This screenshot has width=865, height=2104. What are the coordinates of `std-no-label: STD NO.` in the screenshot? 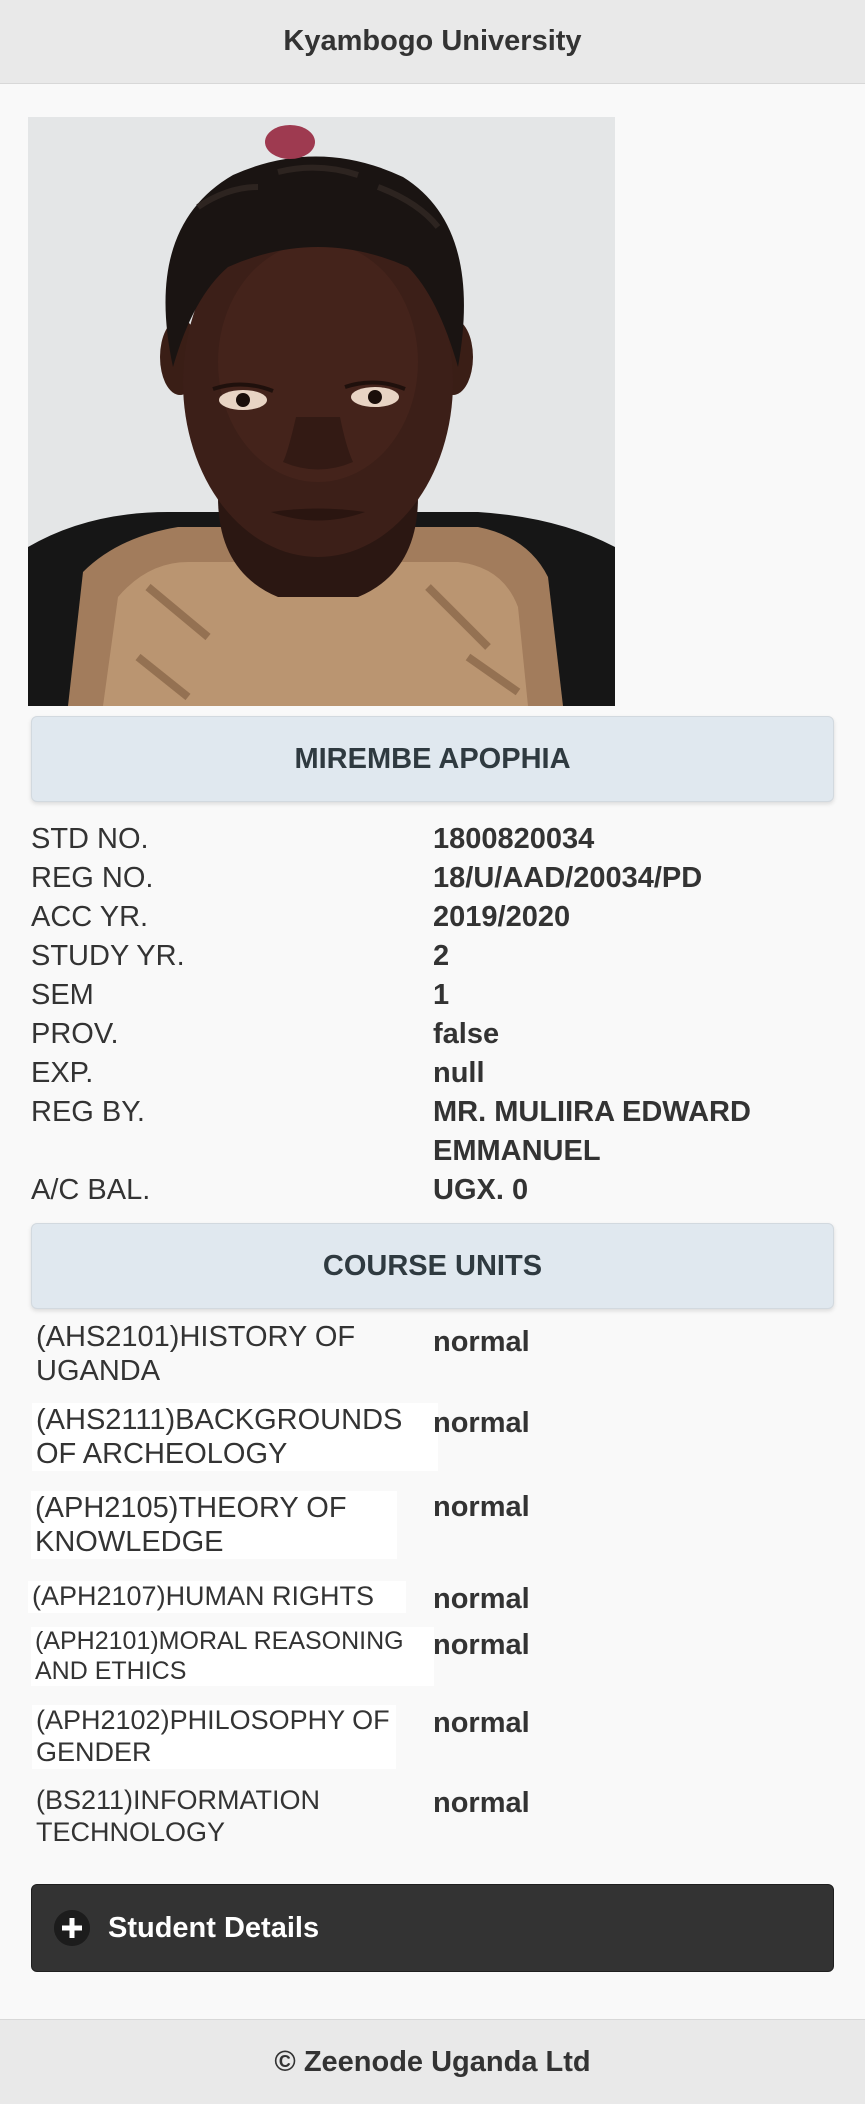 It's located at (90, 839).